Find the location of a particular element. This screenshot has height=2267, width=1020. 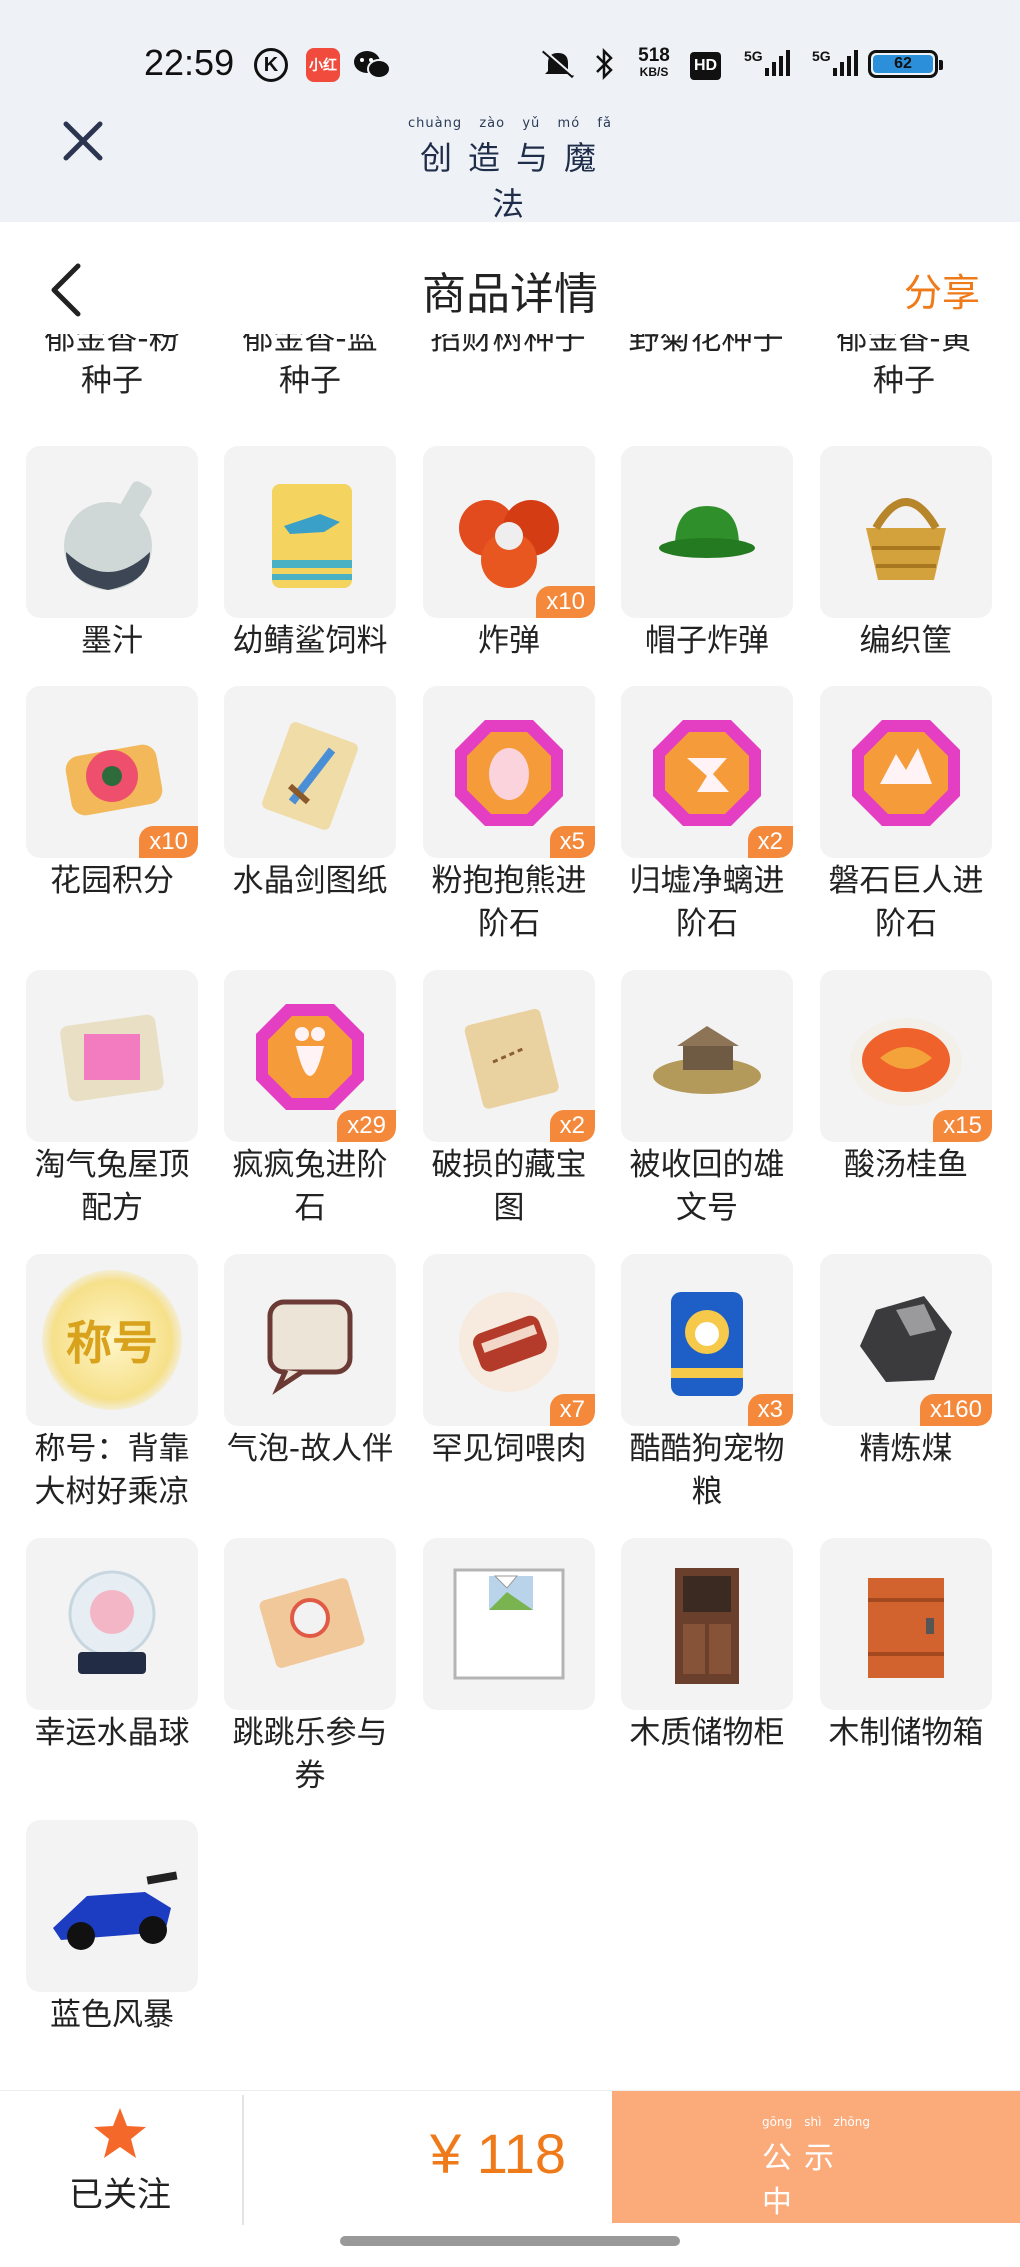

item-name: 木质储物柜 is located at coordinates (707, 1733).